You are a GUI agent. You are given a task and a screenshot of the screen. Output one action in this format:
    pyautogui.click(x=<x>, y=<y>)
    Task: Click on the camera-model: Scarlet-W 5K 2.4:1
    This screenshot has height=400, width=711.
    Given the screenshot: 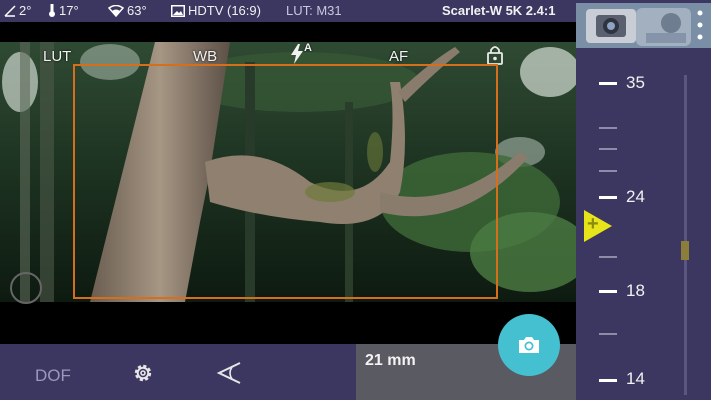 What is the action you would take?
    pyautogui.click(x=498, y=10)
    